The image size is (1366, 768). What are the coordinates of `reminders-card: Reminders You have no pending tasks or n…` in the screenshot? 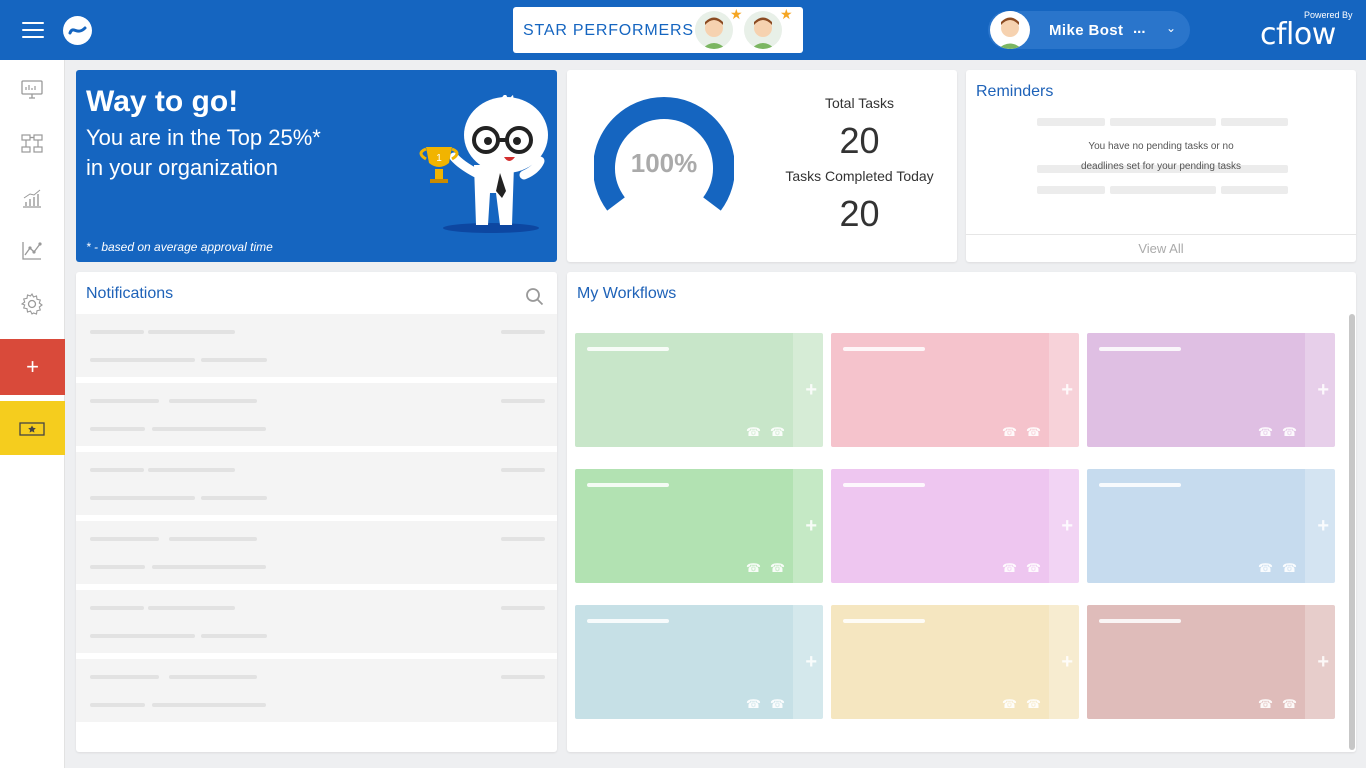 It's located at (1161, 166).